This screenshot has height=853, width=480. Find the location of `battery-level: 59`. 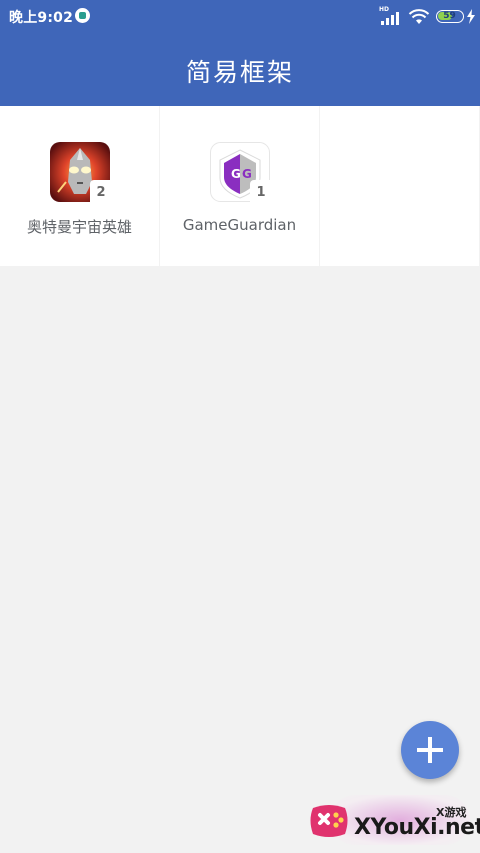

battery-level: 59 is located at coordinates (449, 16).